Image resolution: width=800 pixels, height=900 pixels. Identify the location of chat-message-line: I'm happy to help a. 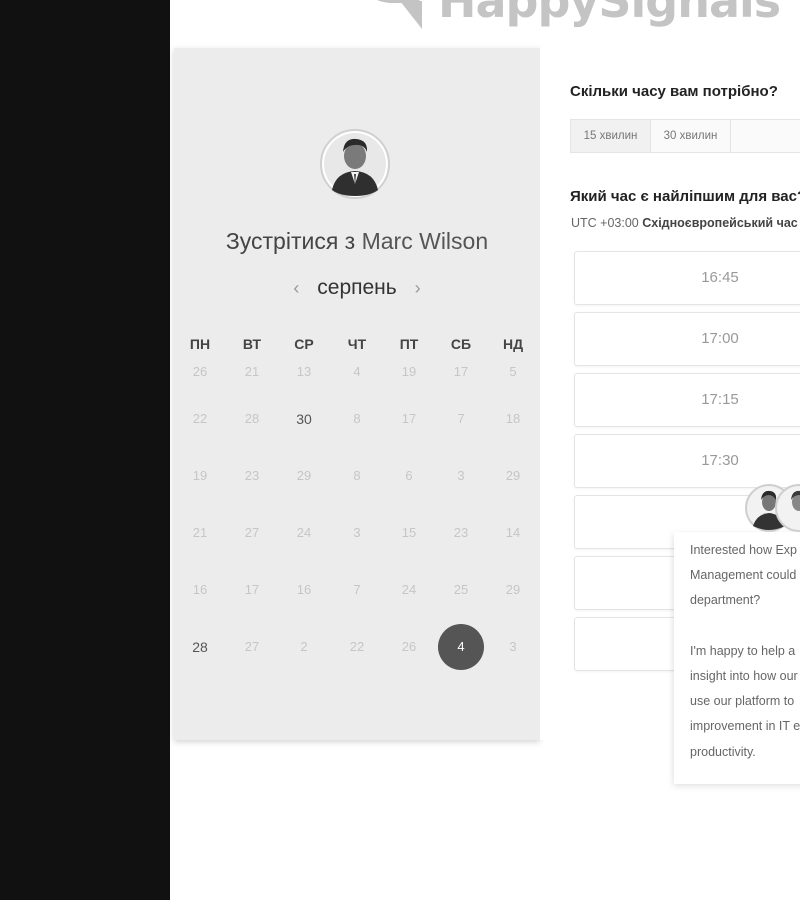
(743, 651).